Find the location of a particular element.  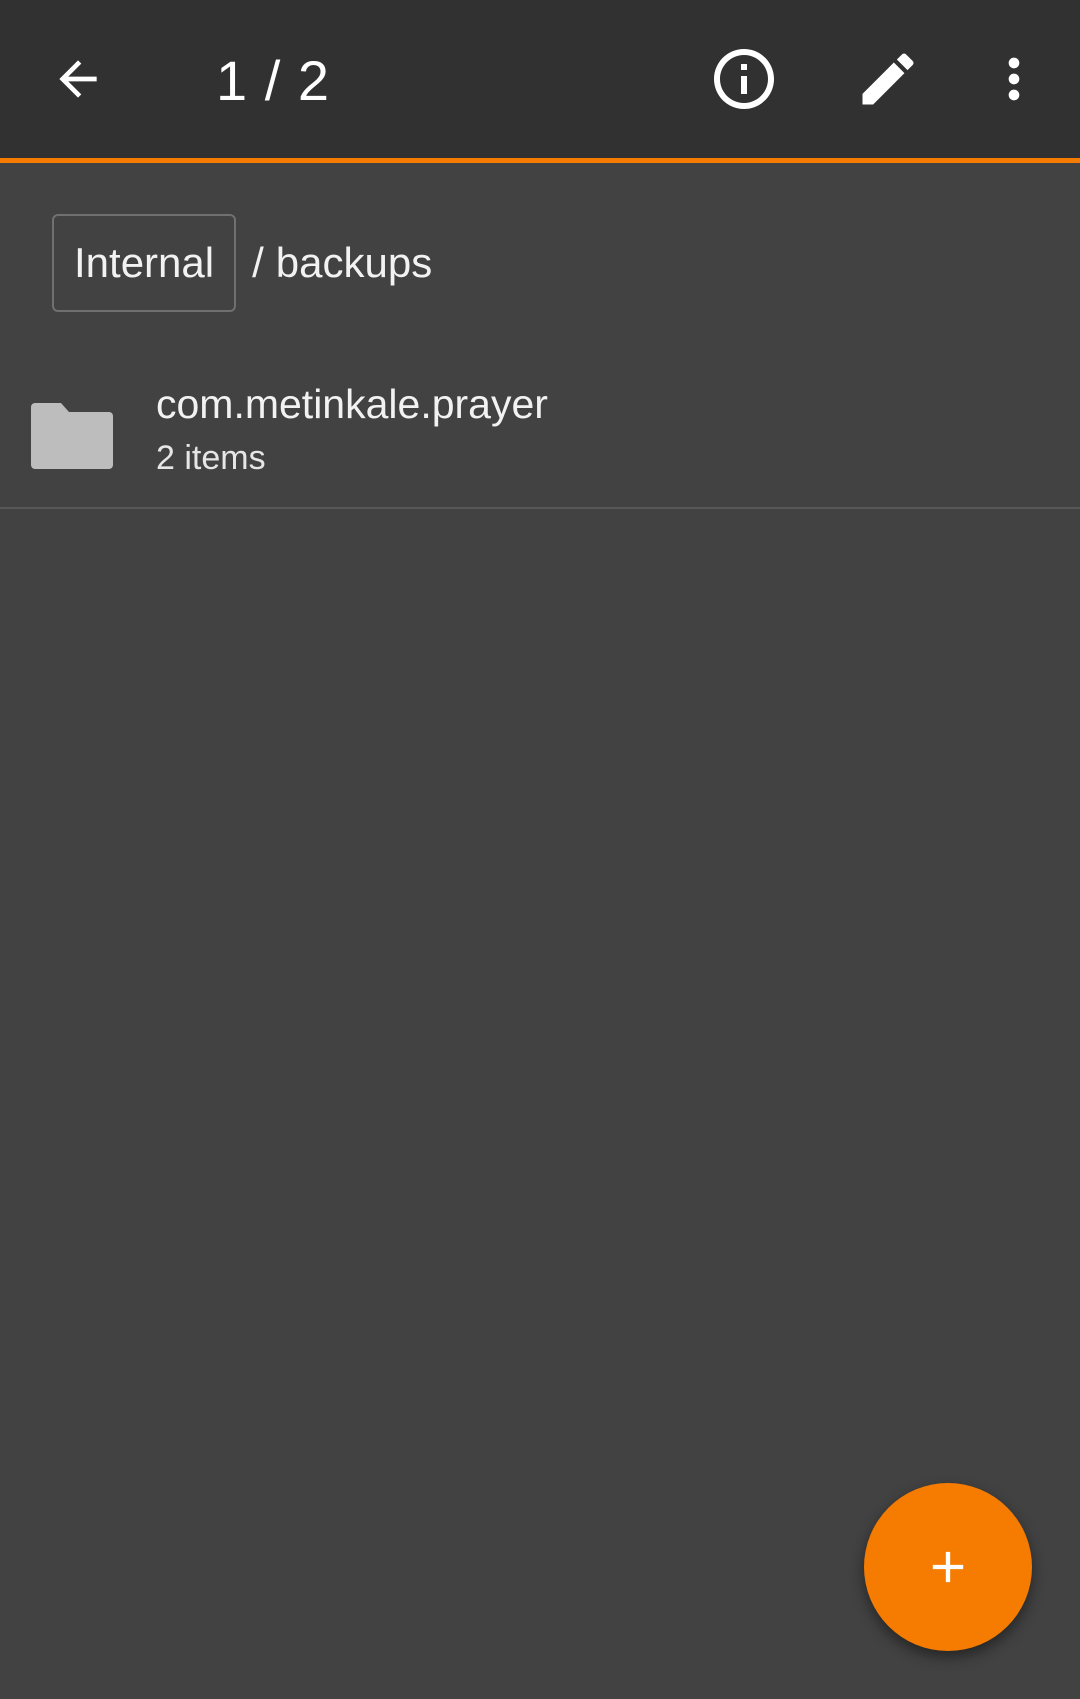

arrow-left-icon is located at coordinates (78, 79).